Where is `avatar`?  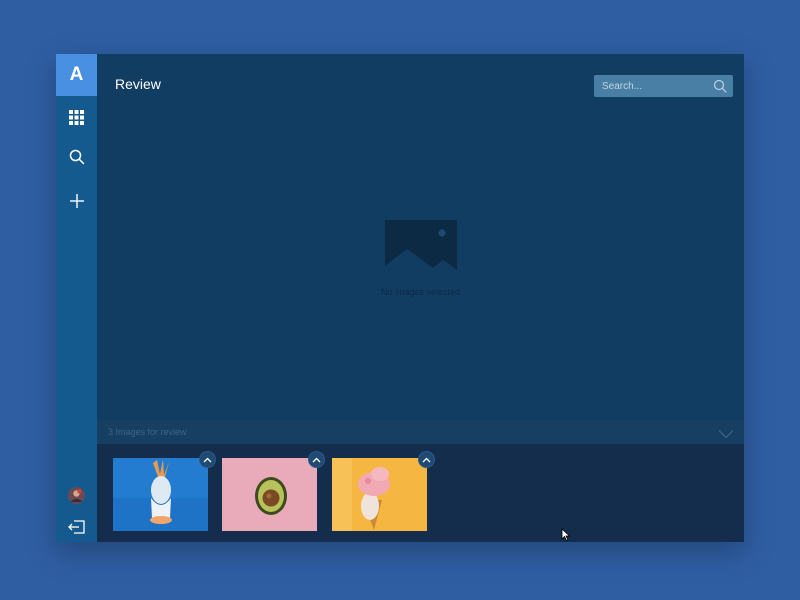 avatar is located at coordinates (76, 495).